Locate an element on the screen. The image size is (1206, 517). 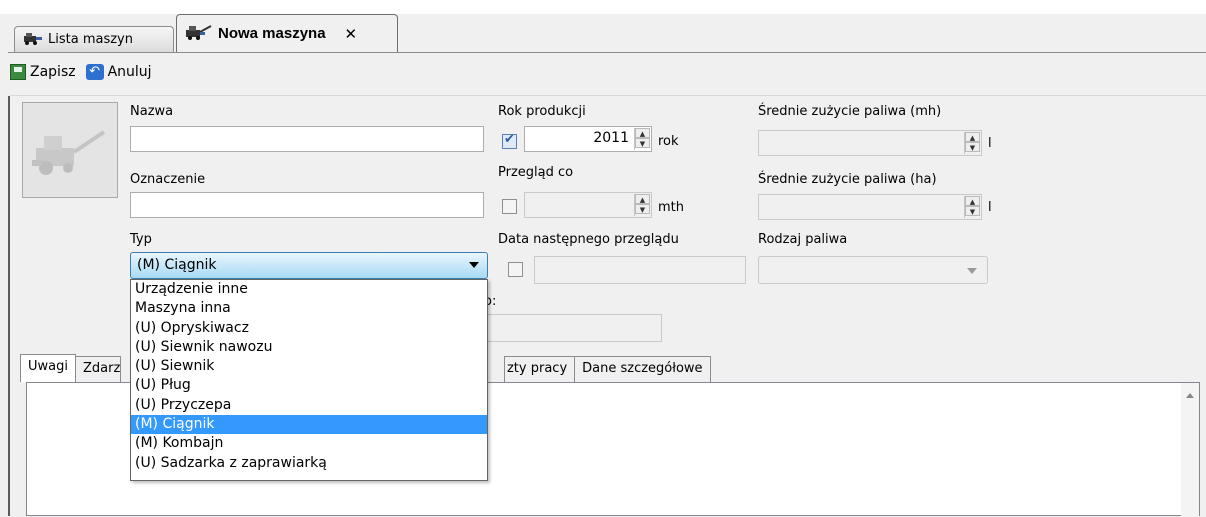
fuel-ha-label: Średnie zużycie paliwa (ha) is located at coordinates (847, 179).